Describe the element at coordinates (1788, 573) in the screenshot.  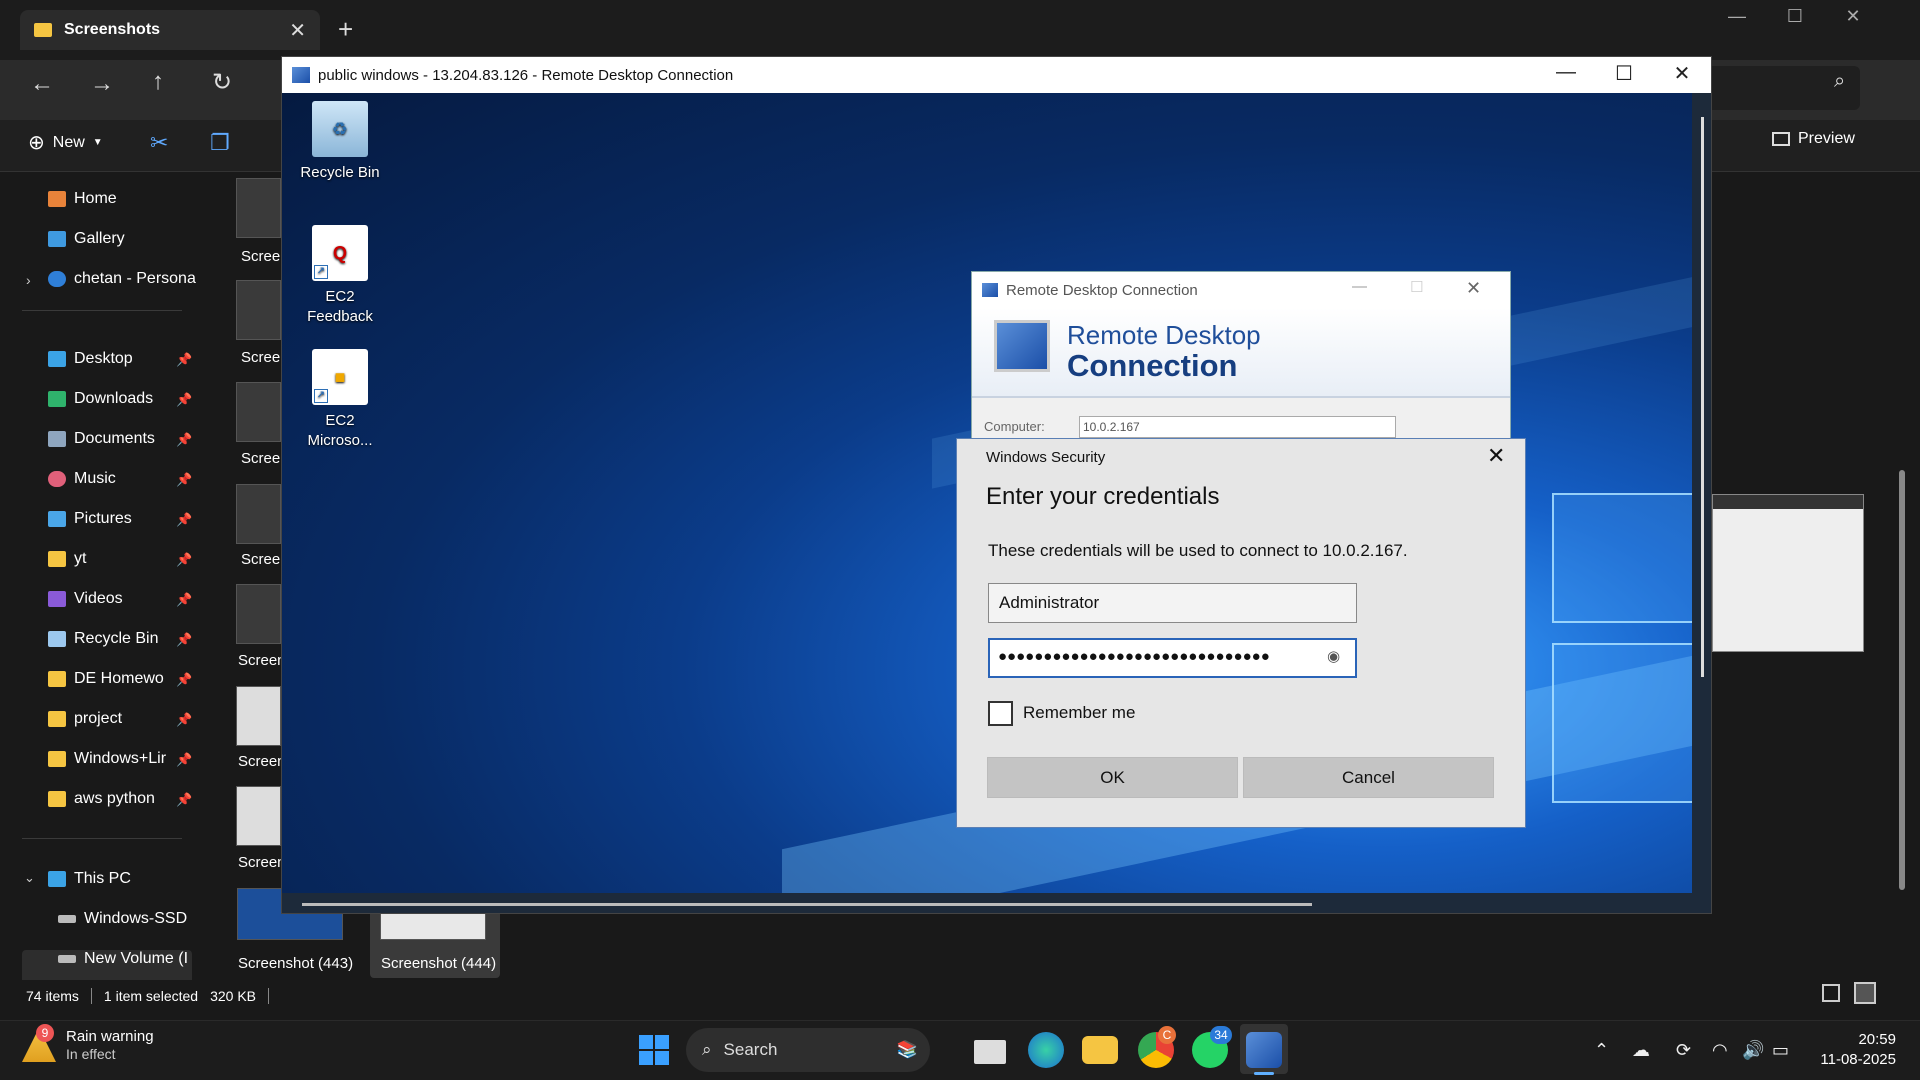
I see `preview-thumbnail` at that location.